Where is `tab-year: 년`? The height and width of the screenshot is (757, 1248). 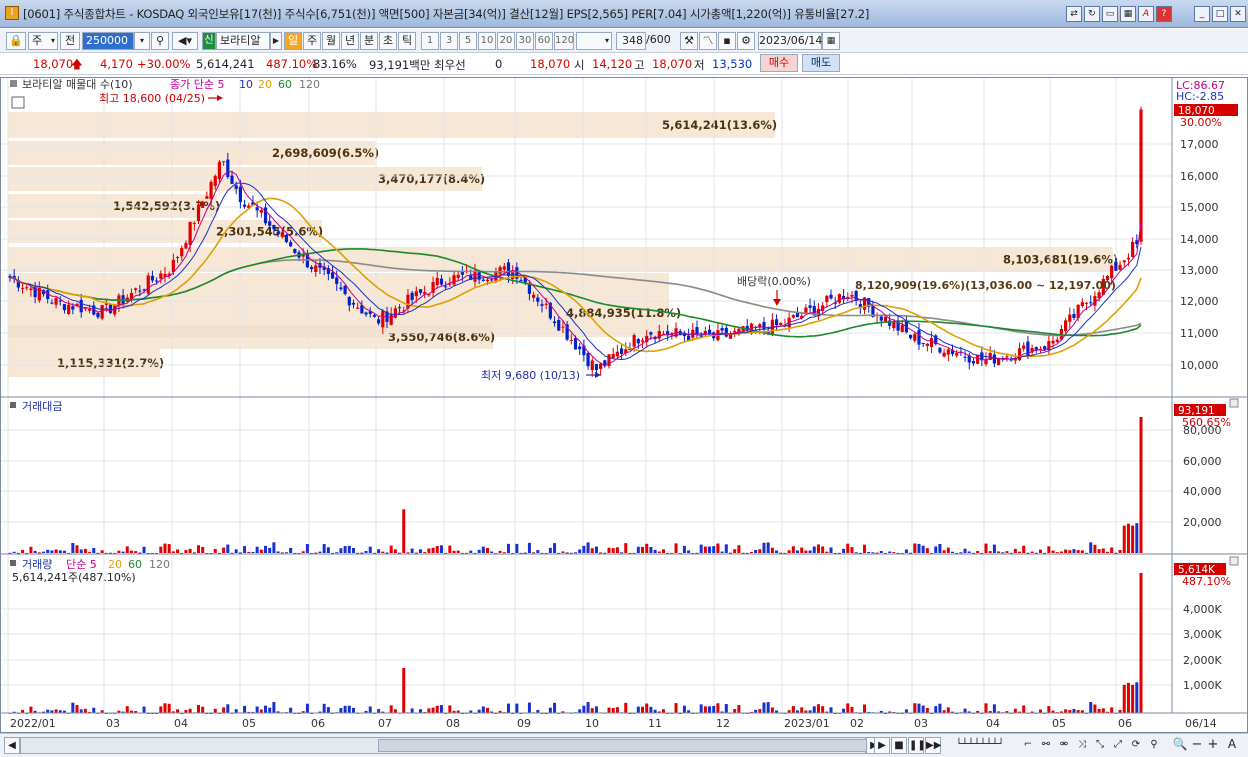 tab-year: 년 is located at coordinates (350, 41).